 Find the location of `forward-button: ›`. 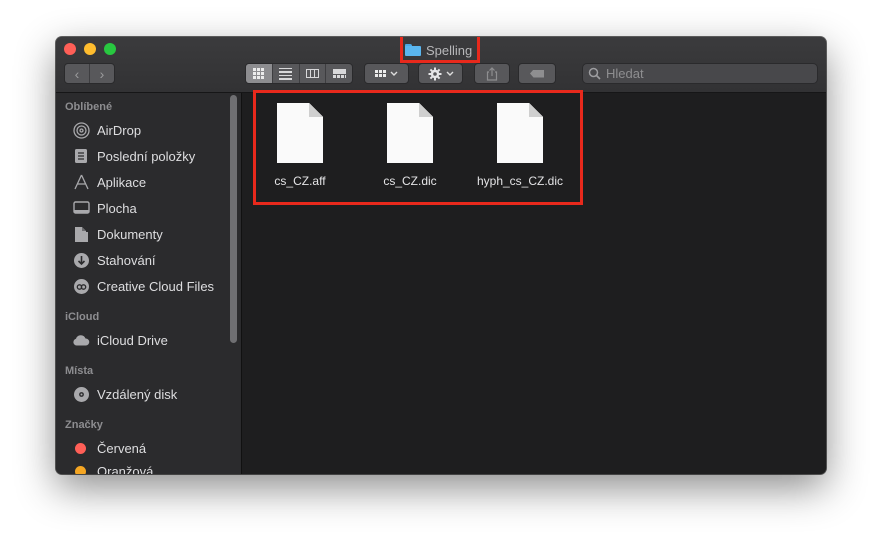

forward-button: › is located at coordinates (102, 73).